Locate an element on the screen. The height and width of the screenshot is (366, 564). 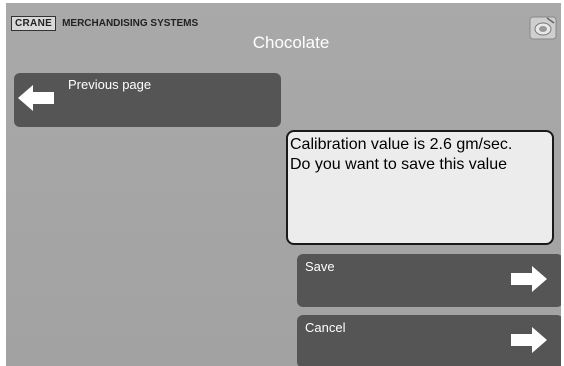
cancel-button: Cancel is located at coordinates (429, 340).